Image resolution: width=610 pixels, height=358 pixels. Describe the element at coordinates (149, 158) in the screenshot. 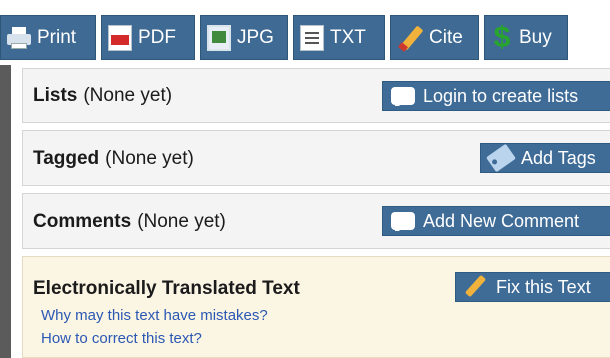

I see `tagged-status: (None yet)` at that location.